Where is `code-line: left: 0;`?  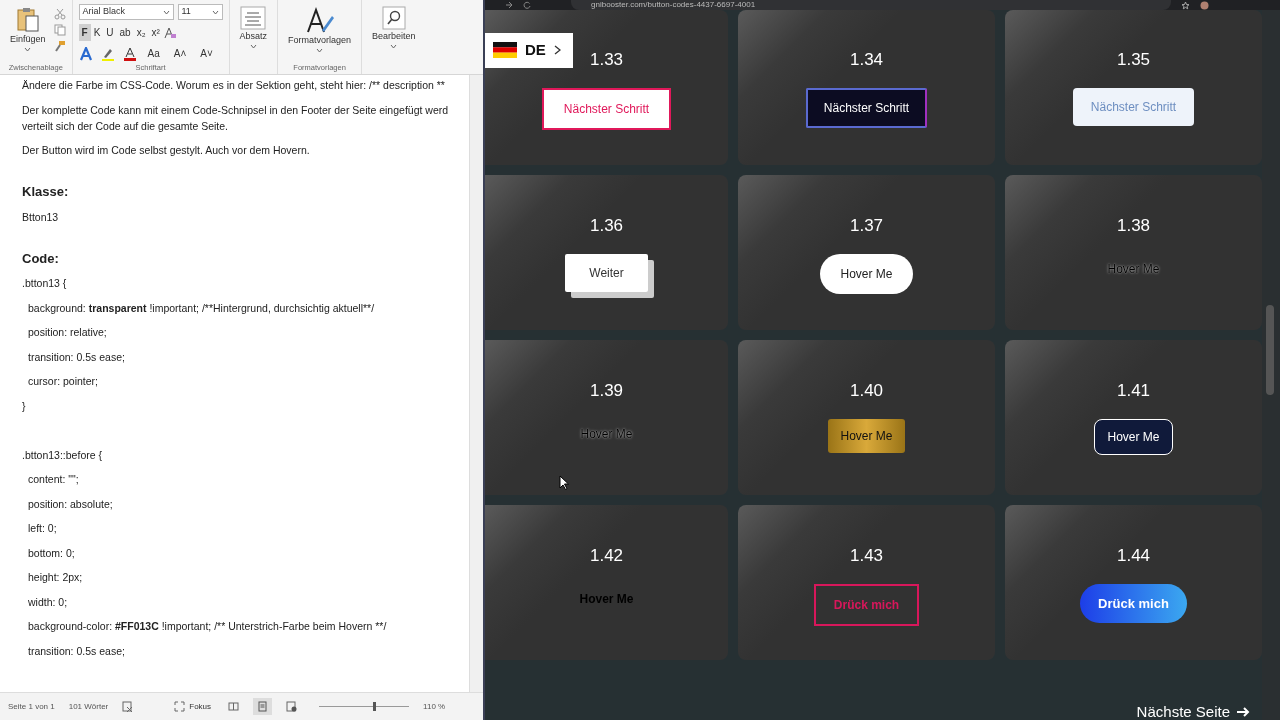 code-line: left: 0; is located at coordinates (42, 528).